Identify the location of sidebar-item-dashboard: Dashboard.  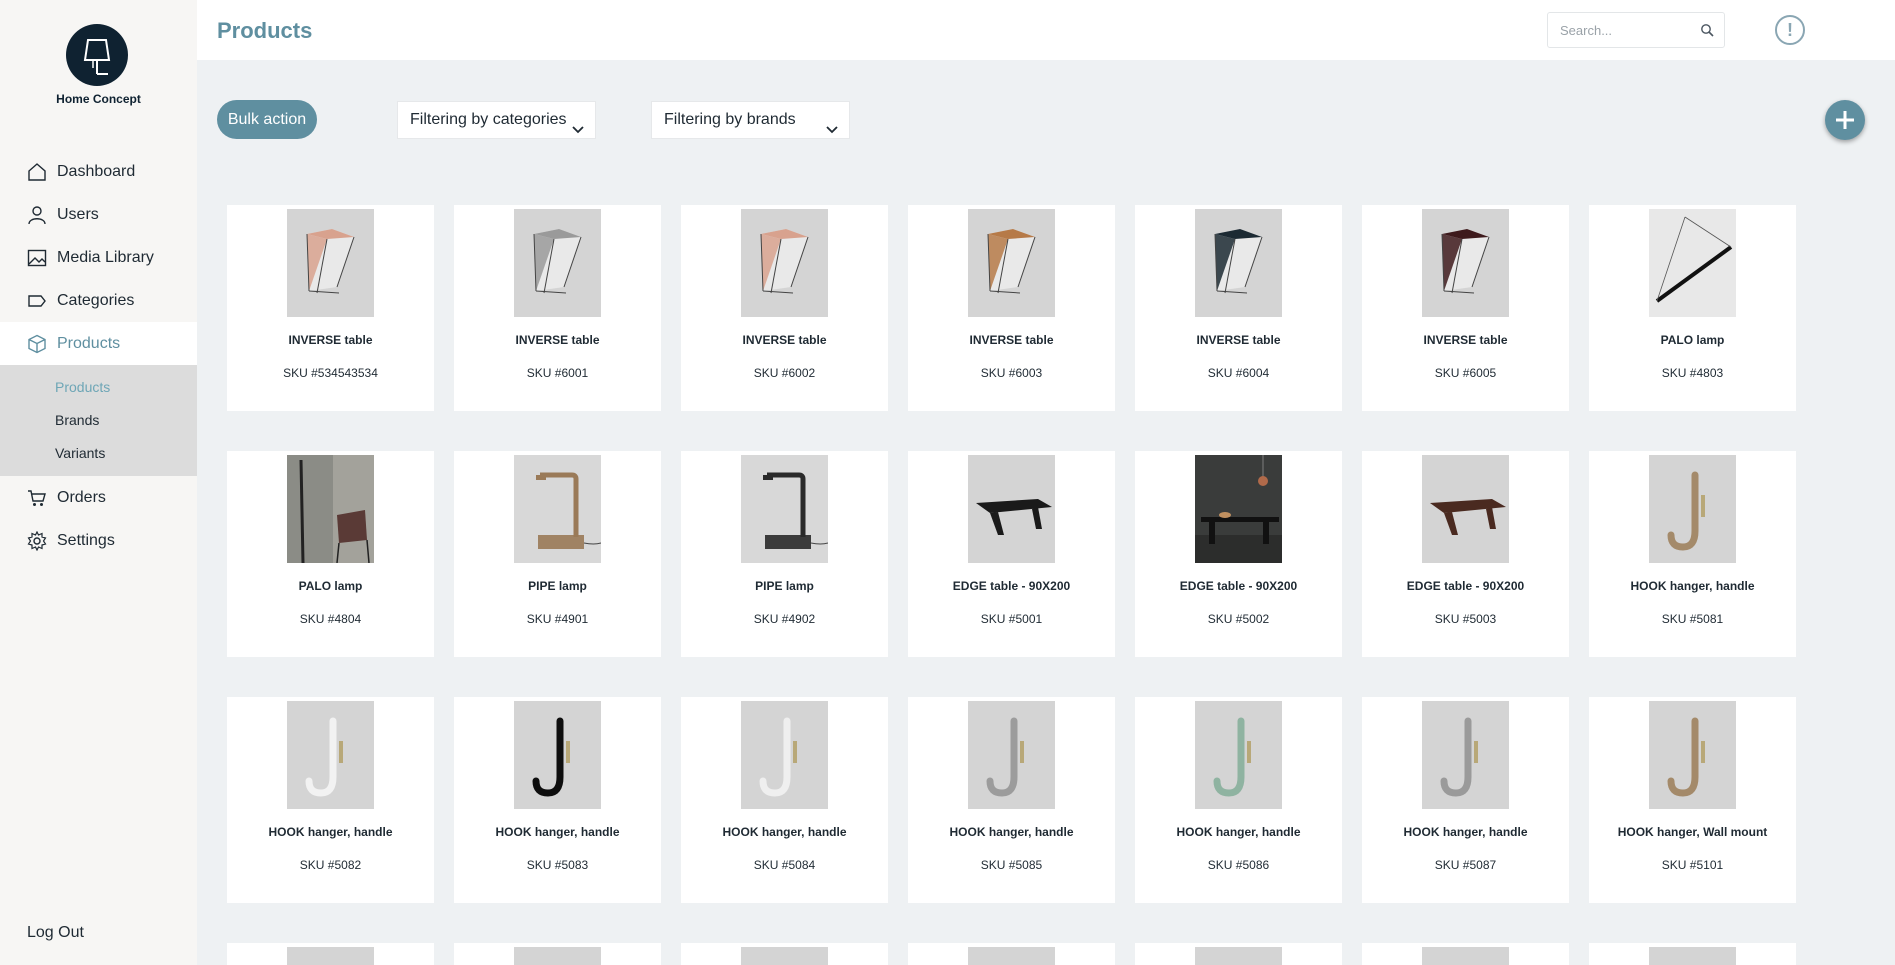
(98, 171).